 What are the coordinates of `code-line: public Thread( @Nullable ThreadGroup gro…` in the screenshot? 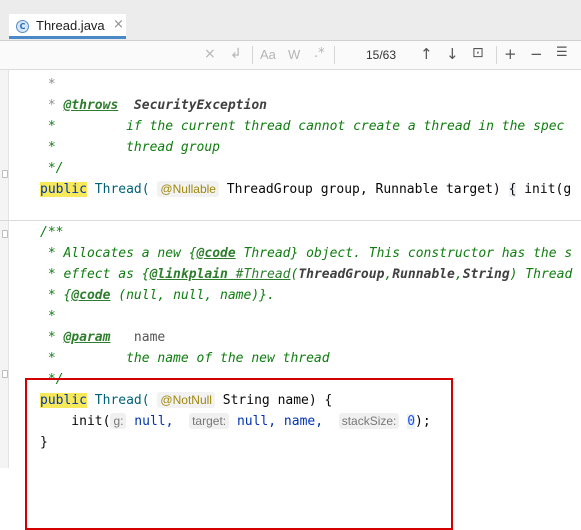 It's located at (306, 189).